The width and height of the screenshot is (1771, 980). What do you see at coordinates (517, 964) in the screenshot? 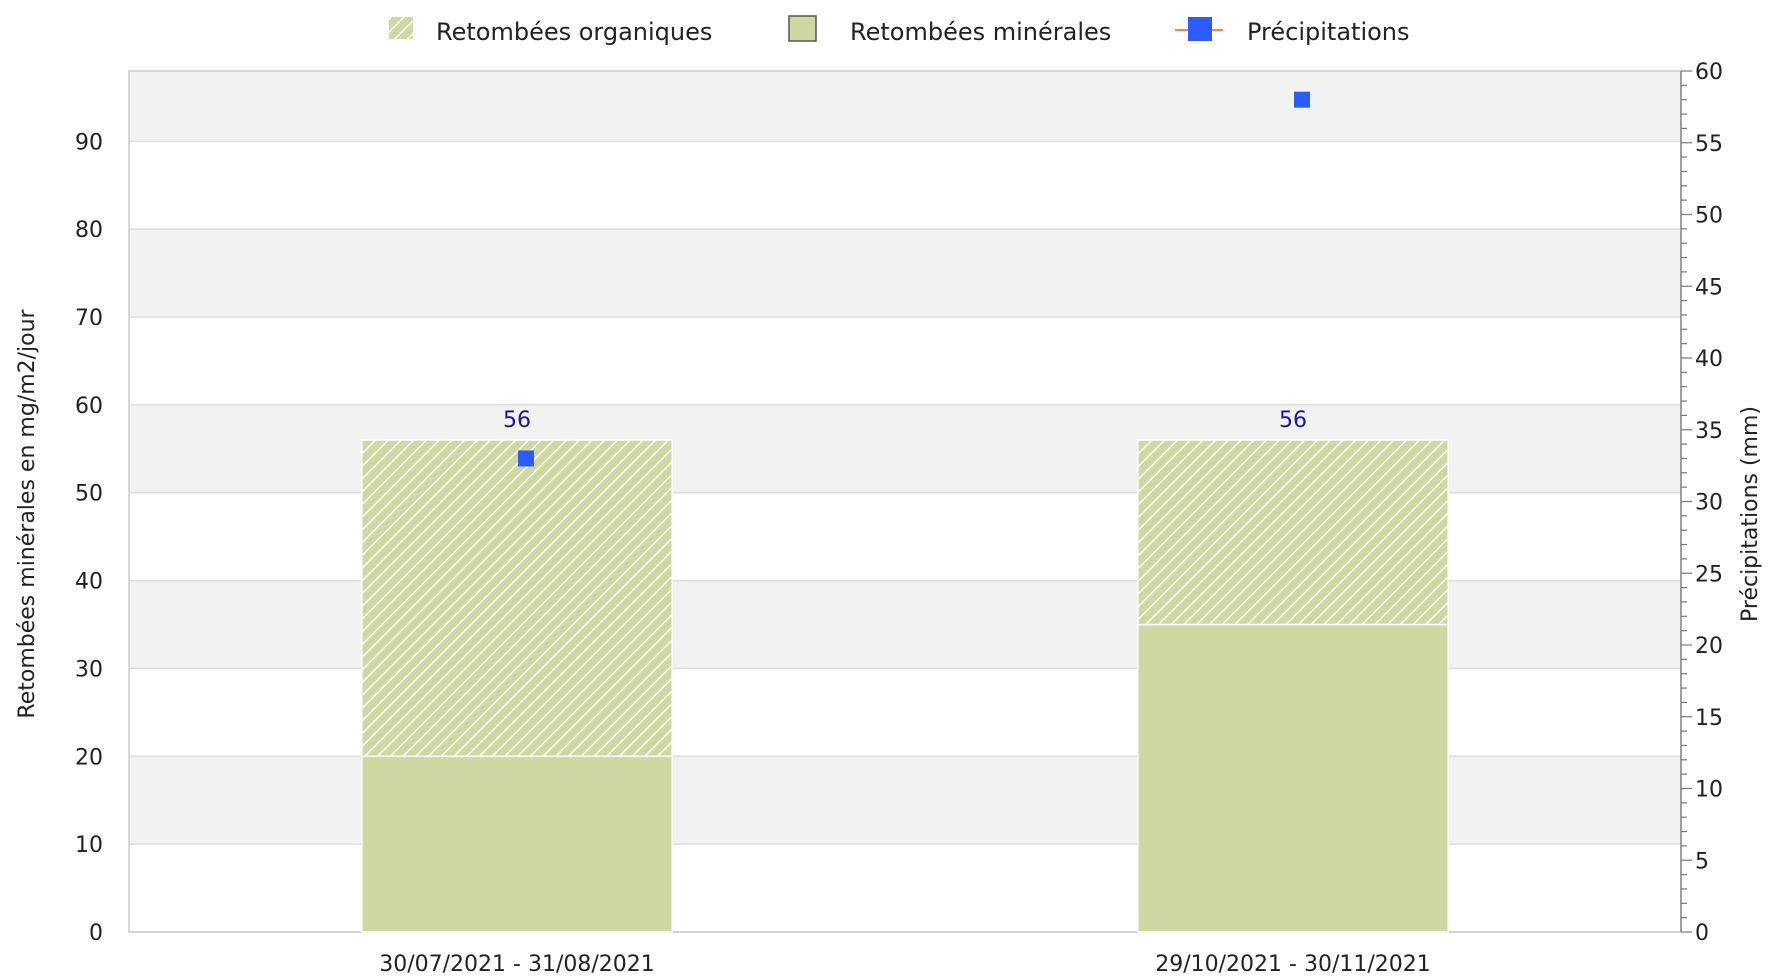
I see `x-tick-label: 30/07/2021 - 31/08/2021` at bounding box center [517, 964].